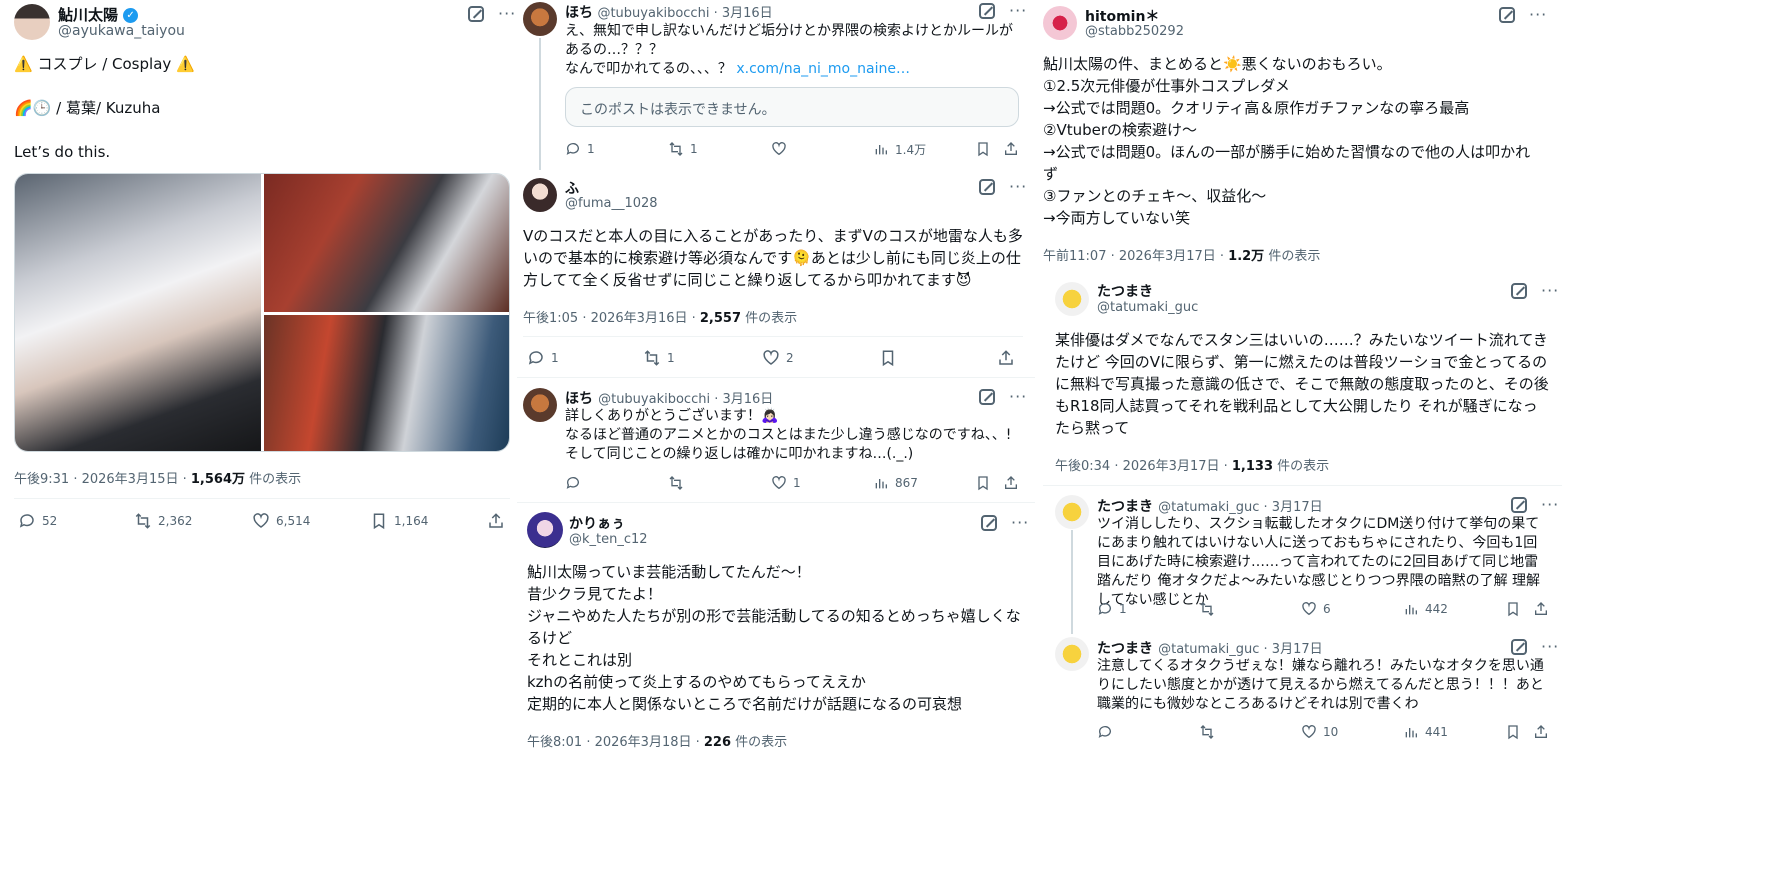 This screenshot has height=877, width=1790. I want to click on views-suffix: 件の表示, so click(1292, 256).